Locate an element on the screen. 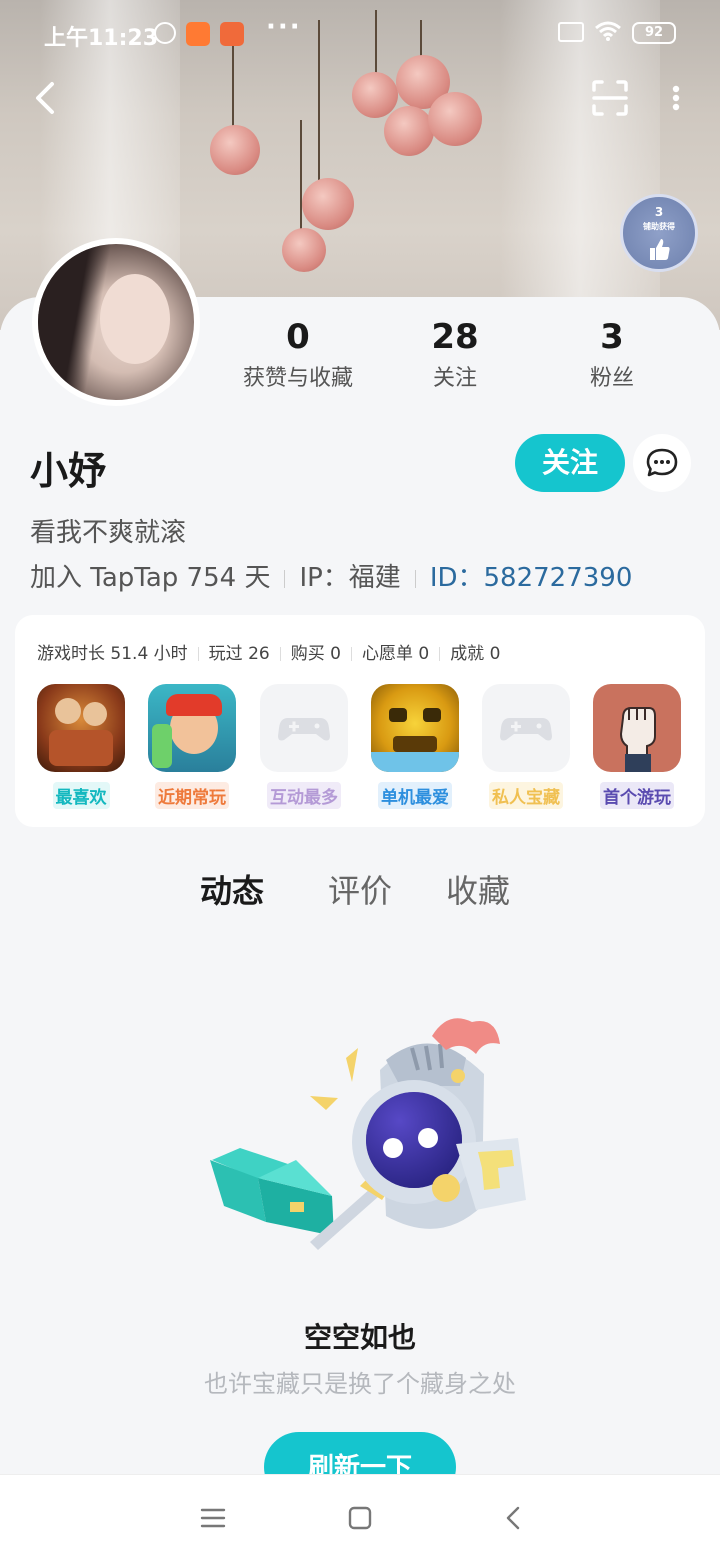  scan-icon is located at coordinates (610, 98).